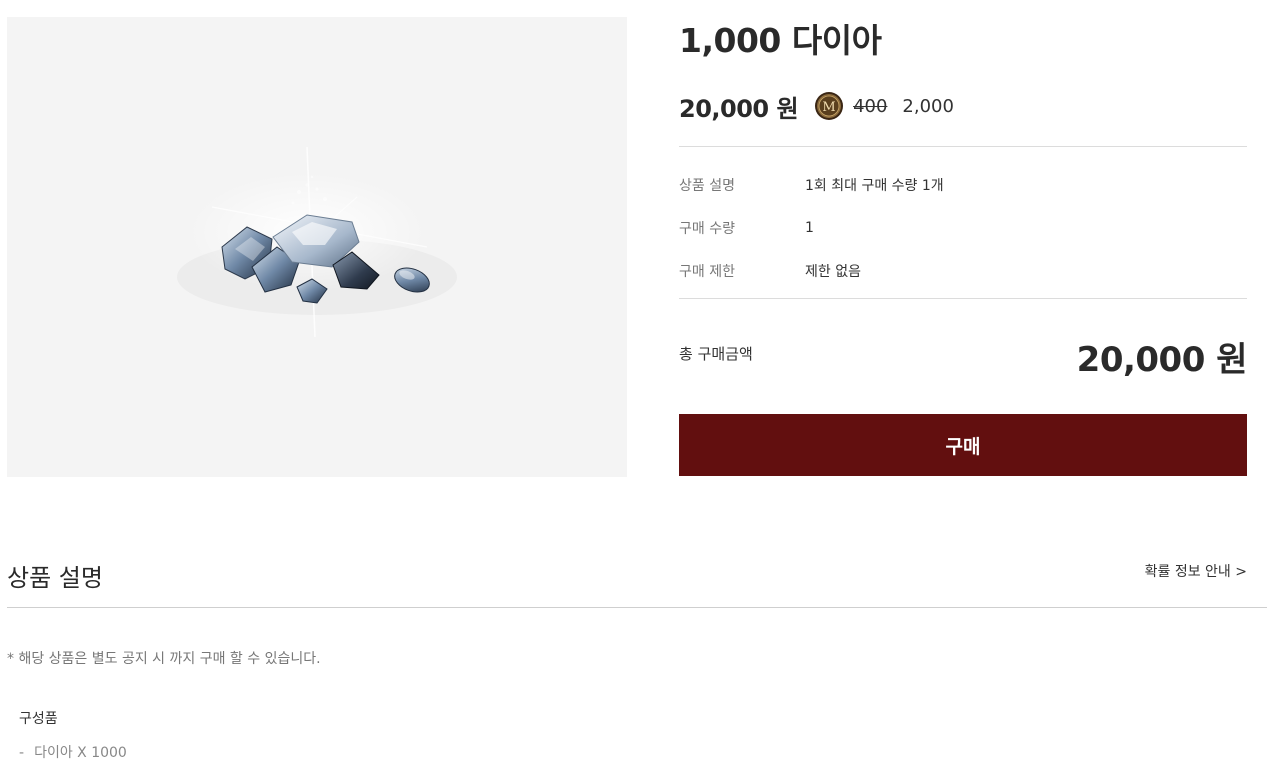  What do you see at coordinates (1162, 360) in the screenshot?
I see `total-value: 20,000 원` at bounding box center [1162, 360].